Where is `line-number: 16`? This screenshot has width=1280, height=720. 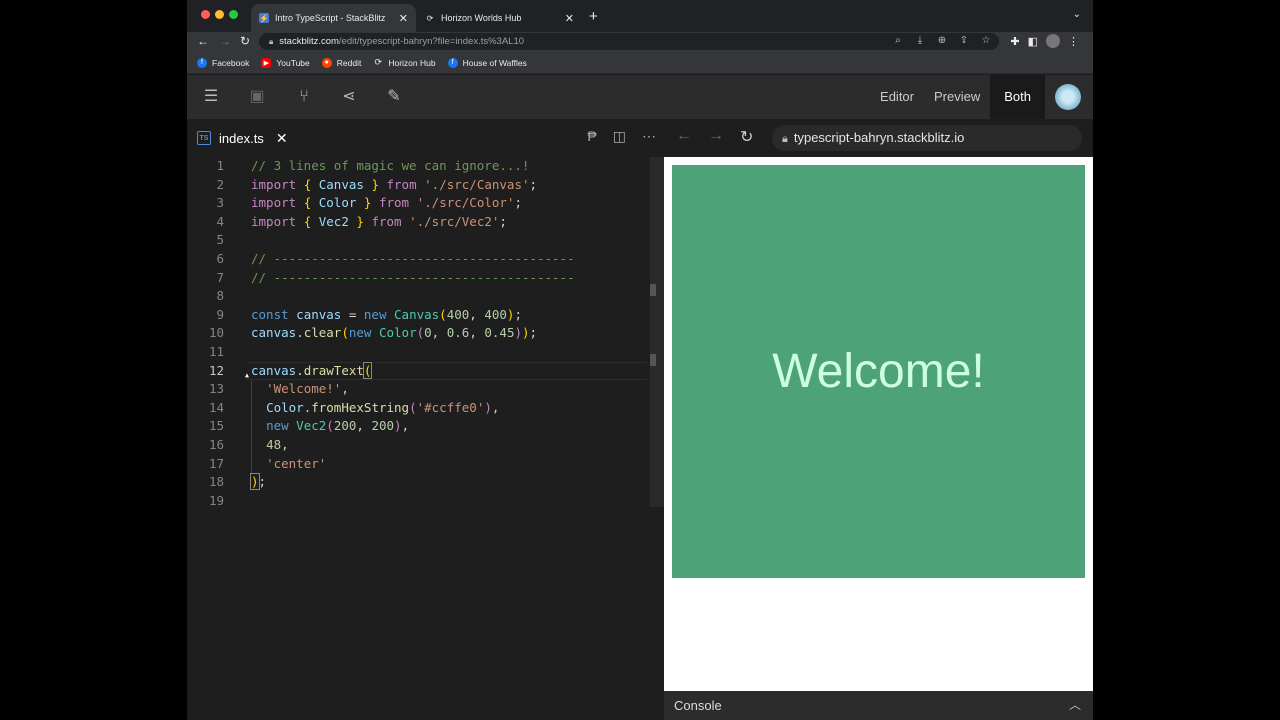
line-number: 16 is located at coordinates (216, 444).